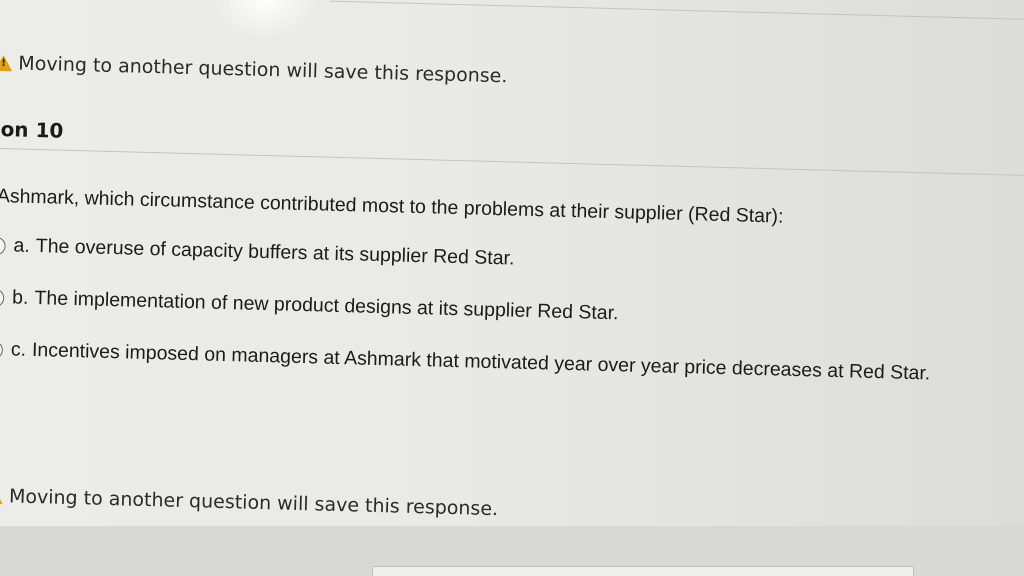  I want to click on top-divider, so click(677, 10).